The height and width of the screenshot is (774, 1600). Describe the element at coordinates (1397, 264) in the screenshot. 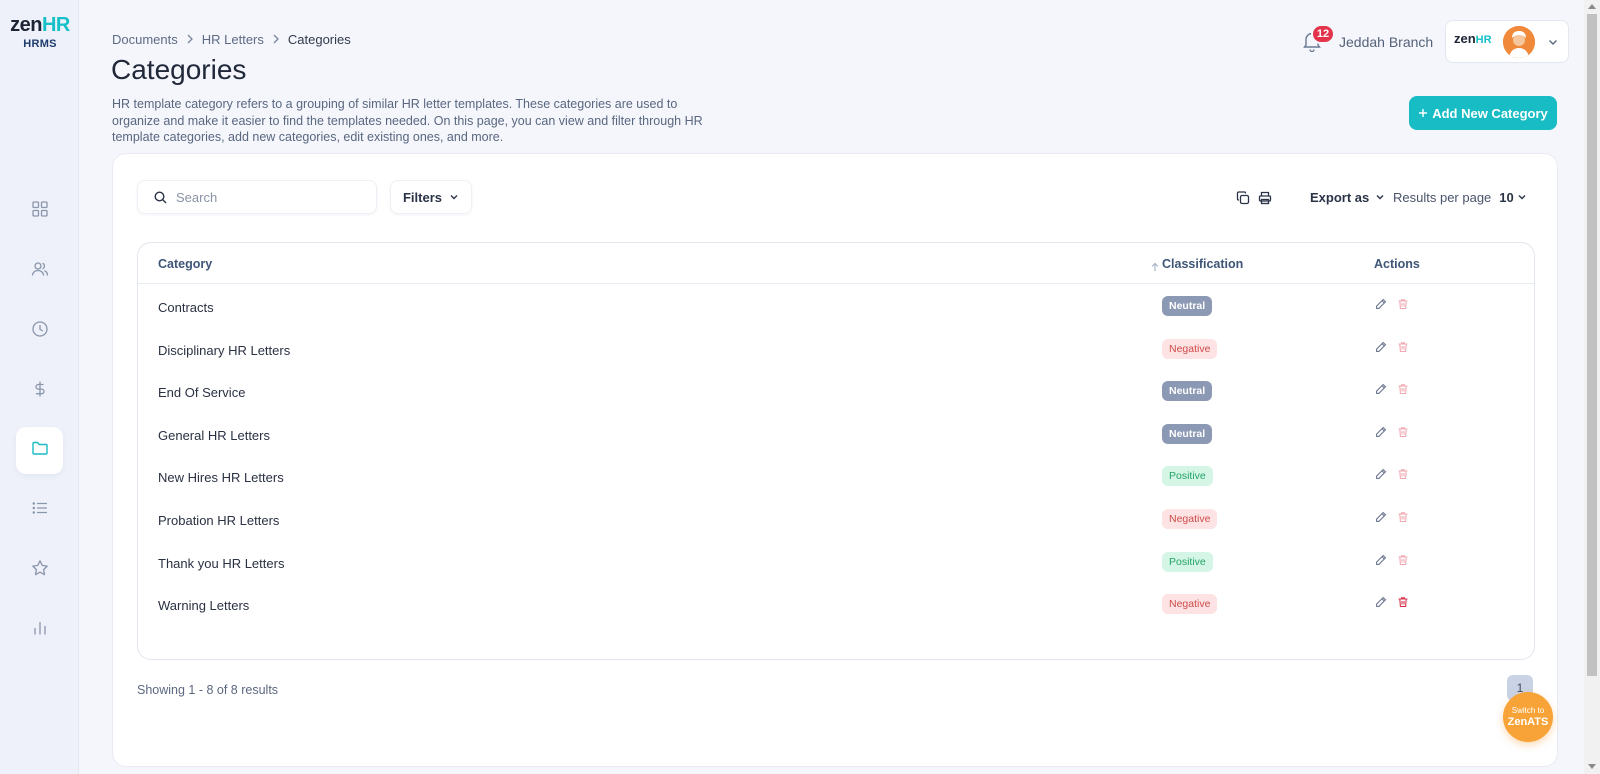

I see `column-header-actions: Actions` at that location.